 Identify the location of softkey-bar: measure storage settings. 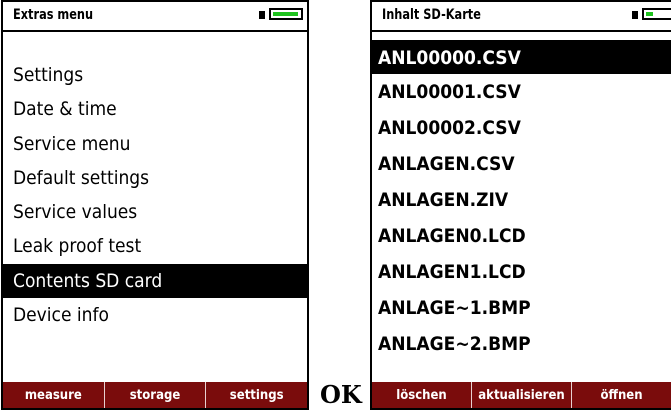
(155, 395).